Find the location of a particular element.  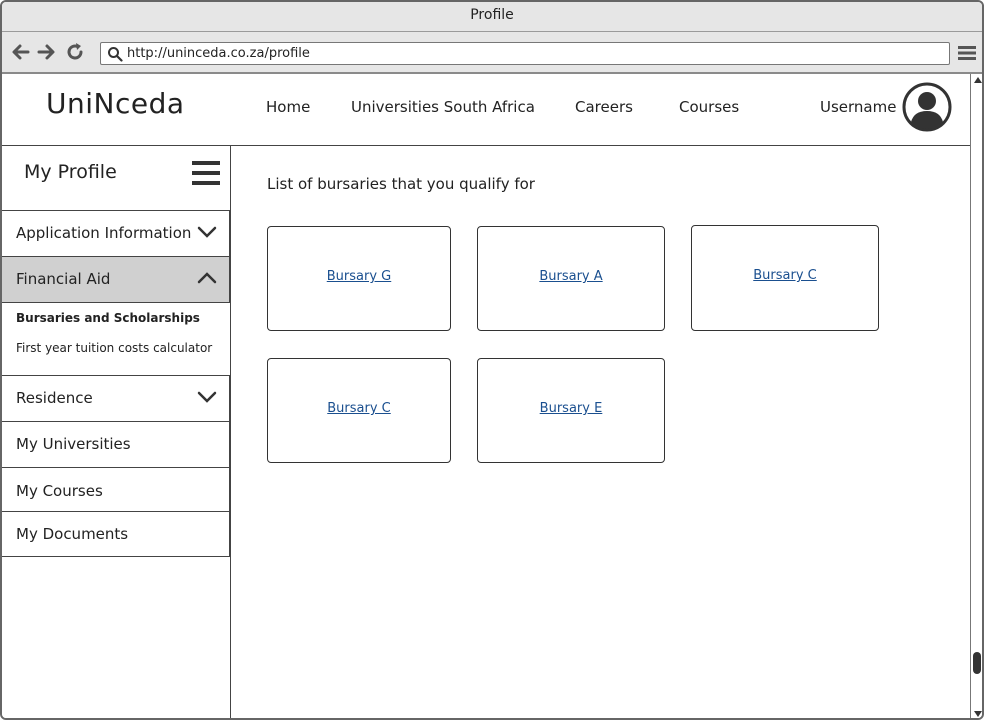

bursary-link: Bursary A is located at coordinates (571, 276).